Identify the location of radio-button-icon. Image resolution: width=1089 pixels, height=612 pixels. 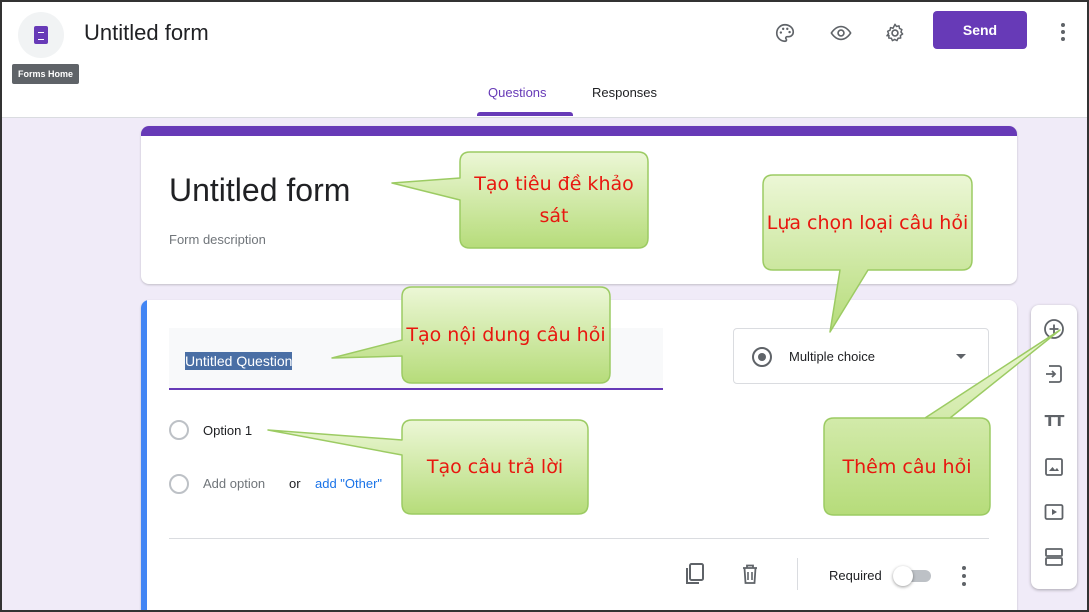
(762, 357).